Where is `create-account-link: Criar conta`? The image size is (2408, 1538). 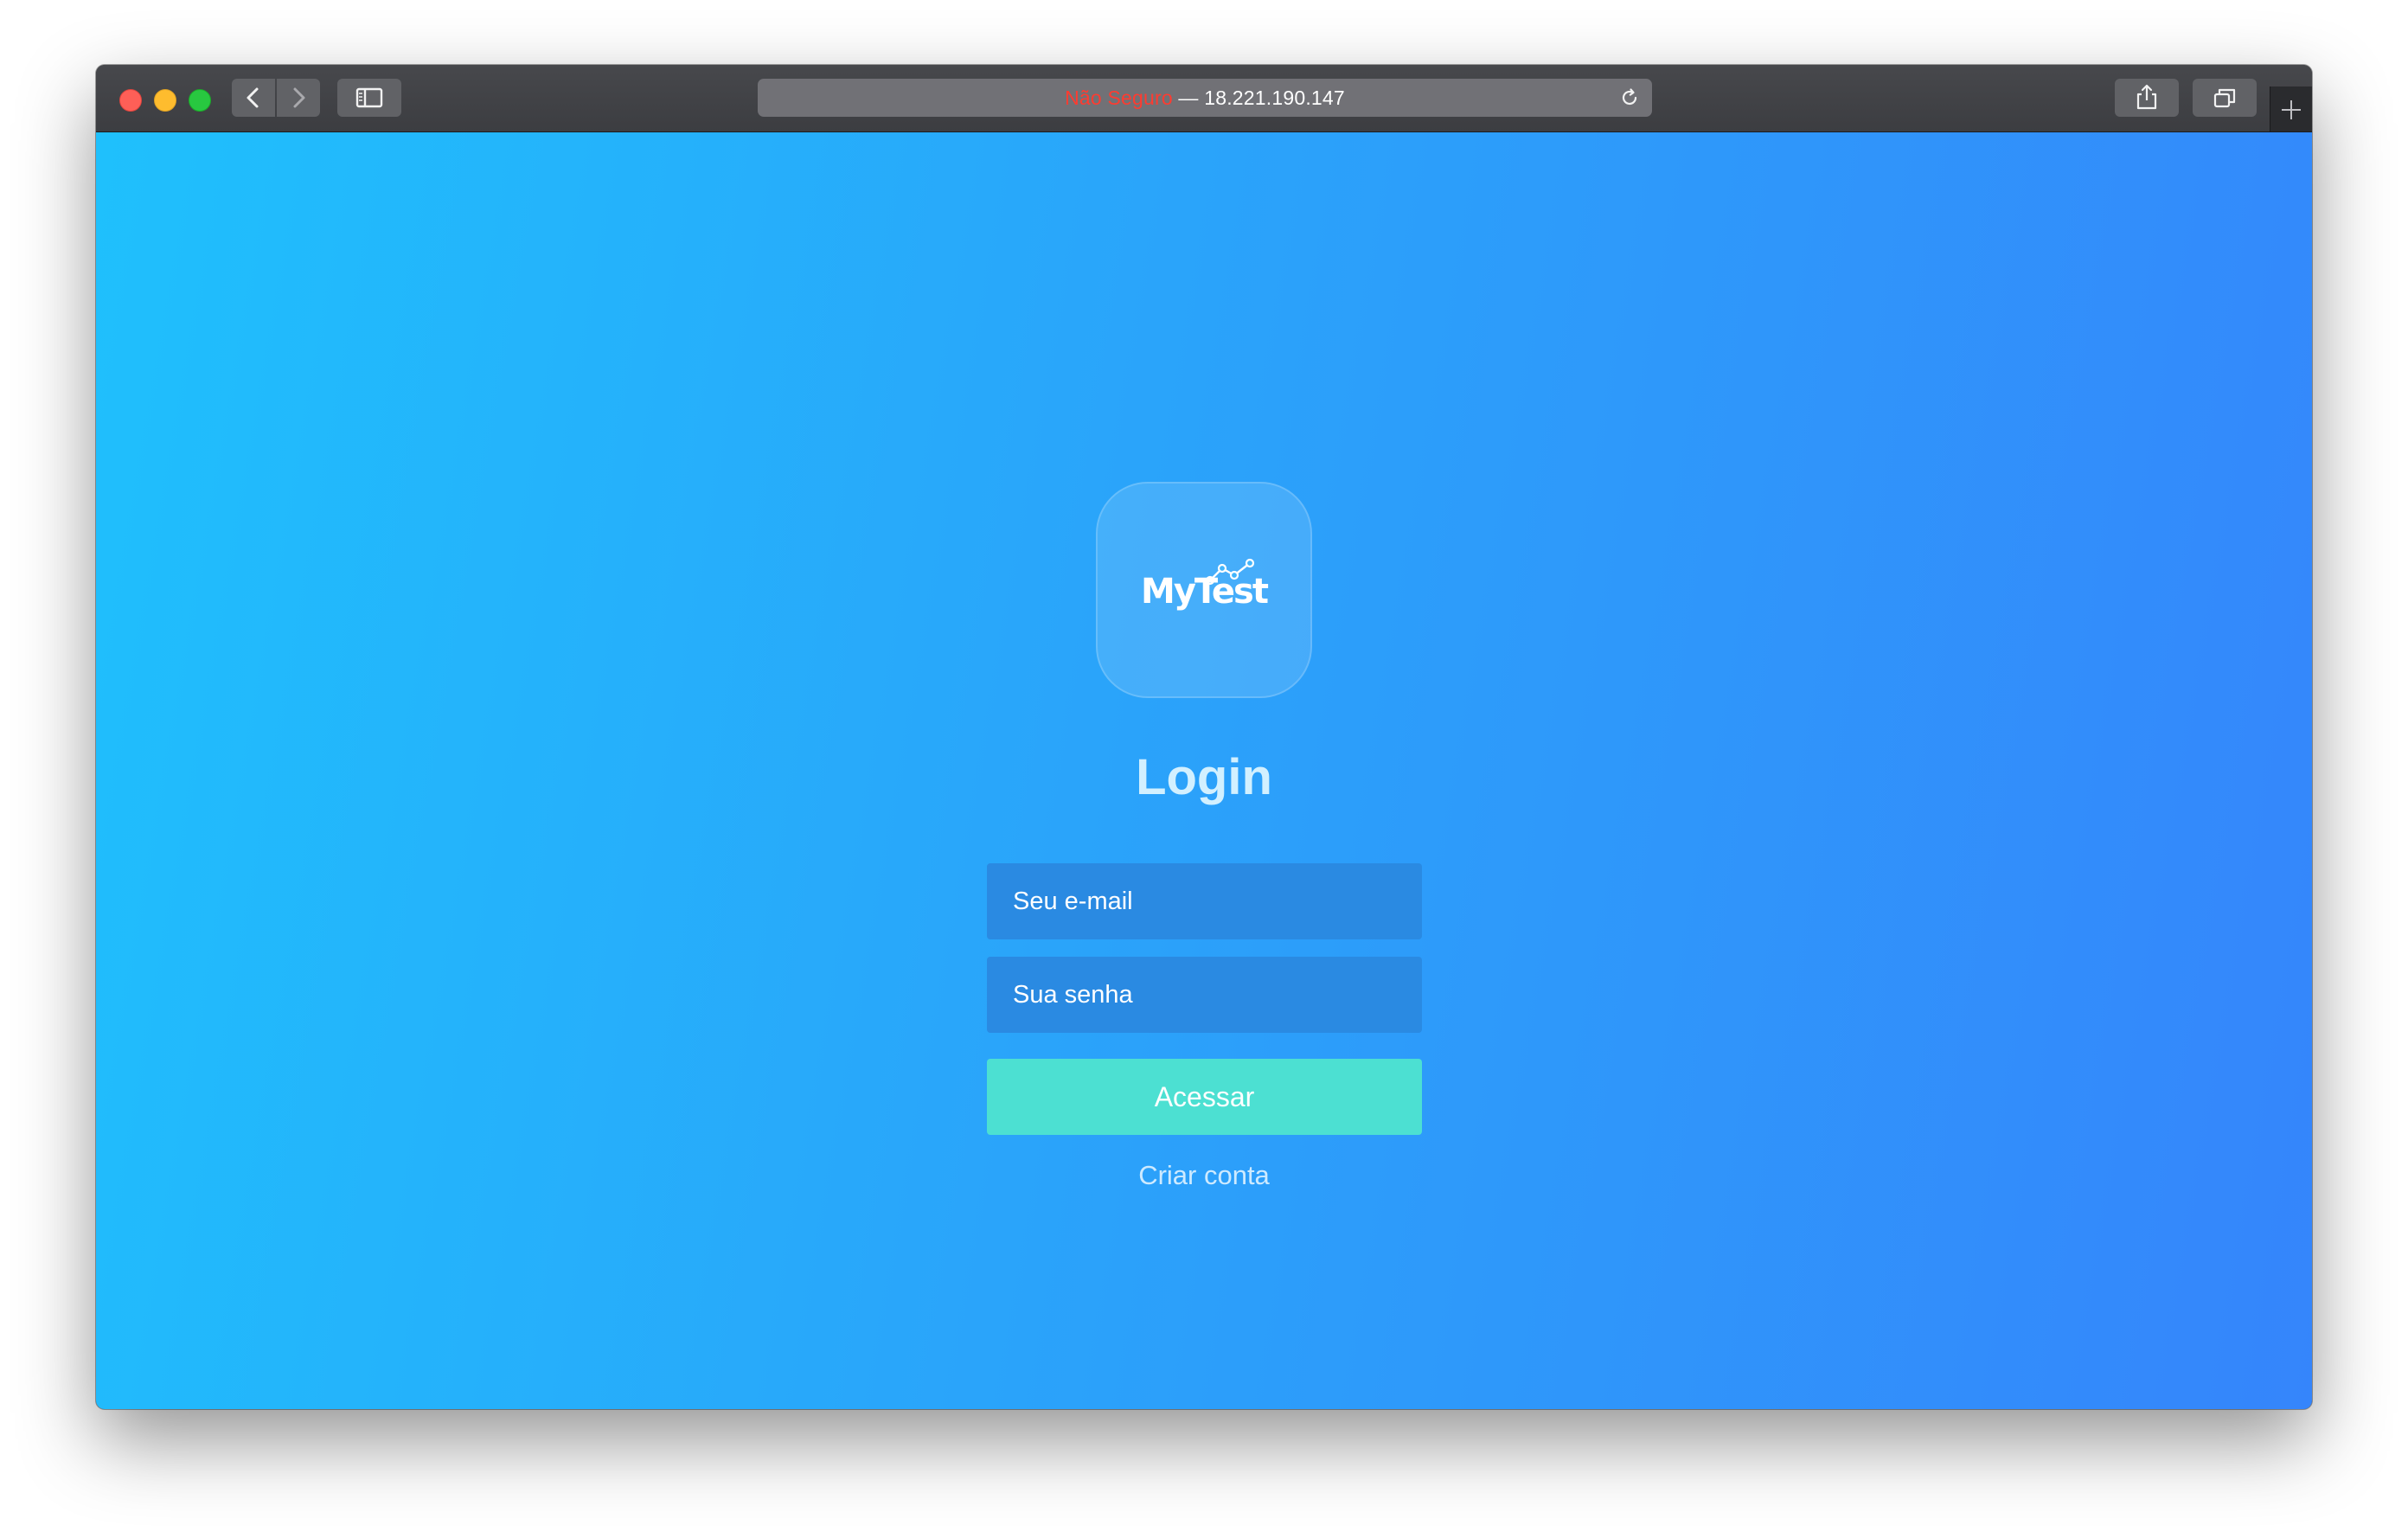
create-account-link: Criar conta is located at coordinates (1204, 1175).